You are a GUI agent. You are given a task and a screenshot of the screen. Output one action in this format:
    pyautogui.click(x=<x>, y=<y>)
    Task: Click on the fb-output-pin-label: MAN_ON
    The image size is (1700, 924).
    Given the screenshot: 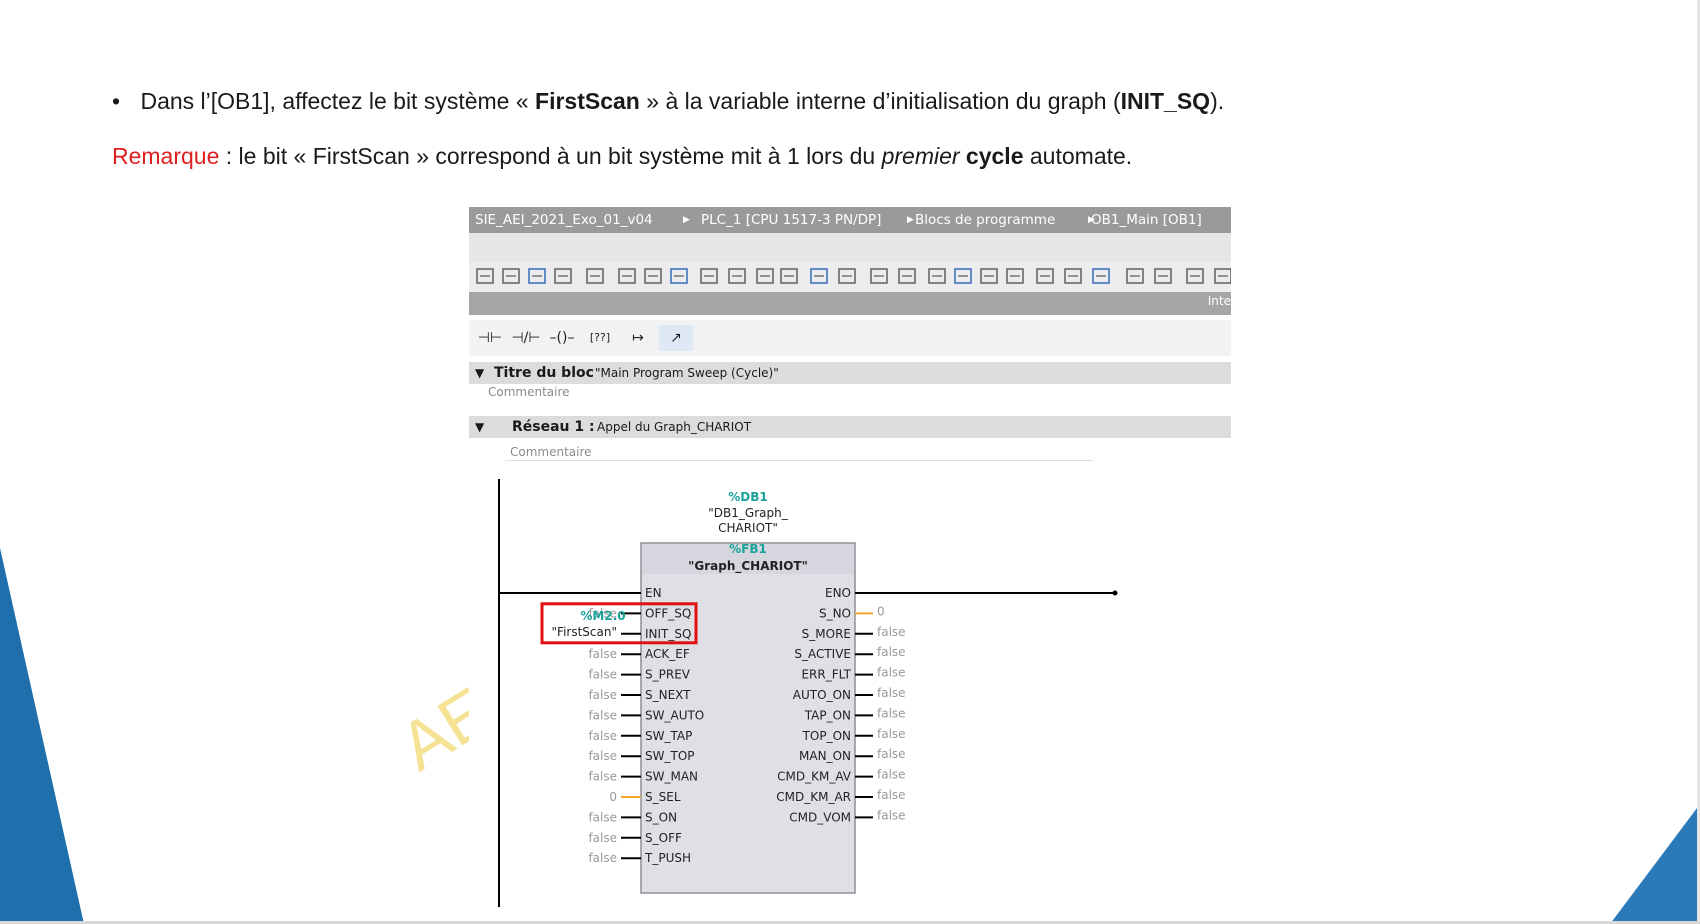 What is the action you would take?
    pyautogui.click(x=825, y=756)
    